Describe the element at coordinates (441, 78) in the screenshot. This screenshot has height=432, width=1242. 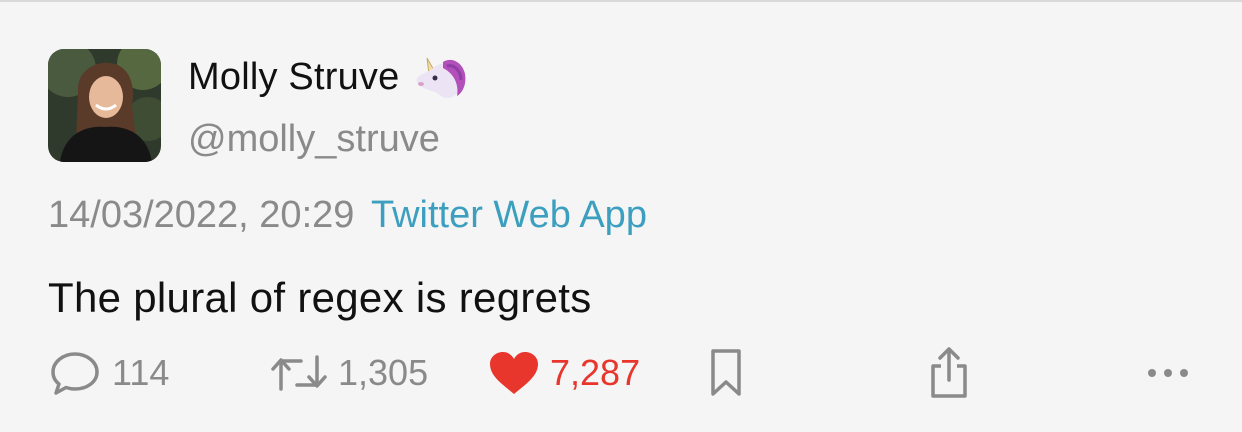
I see `unicorn-emoji-icon` at that location.